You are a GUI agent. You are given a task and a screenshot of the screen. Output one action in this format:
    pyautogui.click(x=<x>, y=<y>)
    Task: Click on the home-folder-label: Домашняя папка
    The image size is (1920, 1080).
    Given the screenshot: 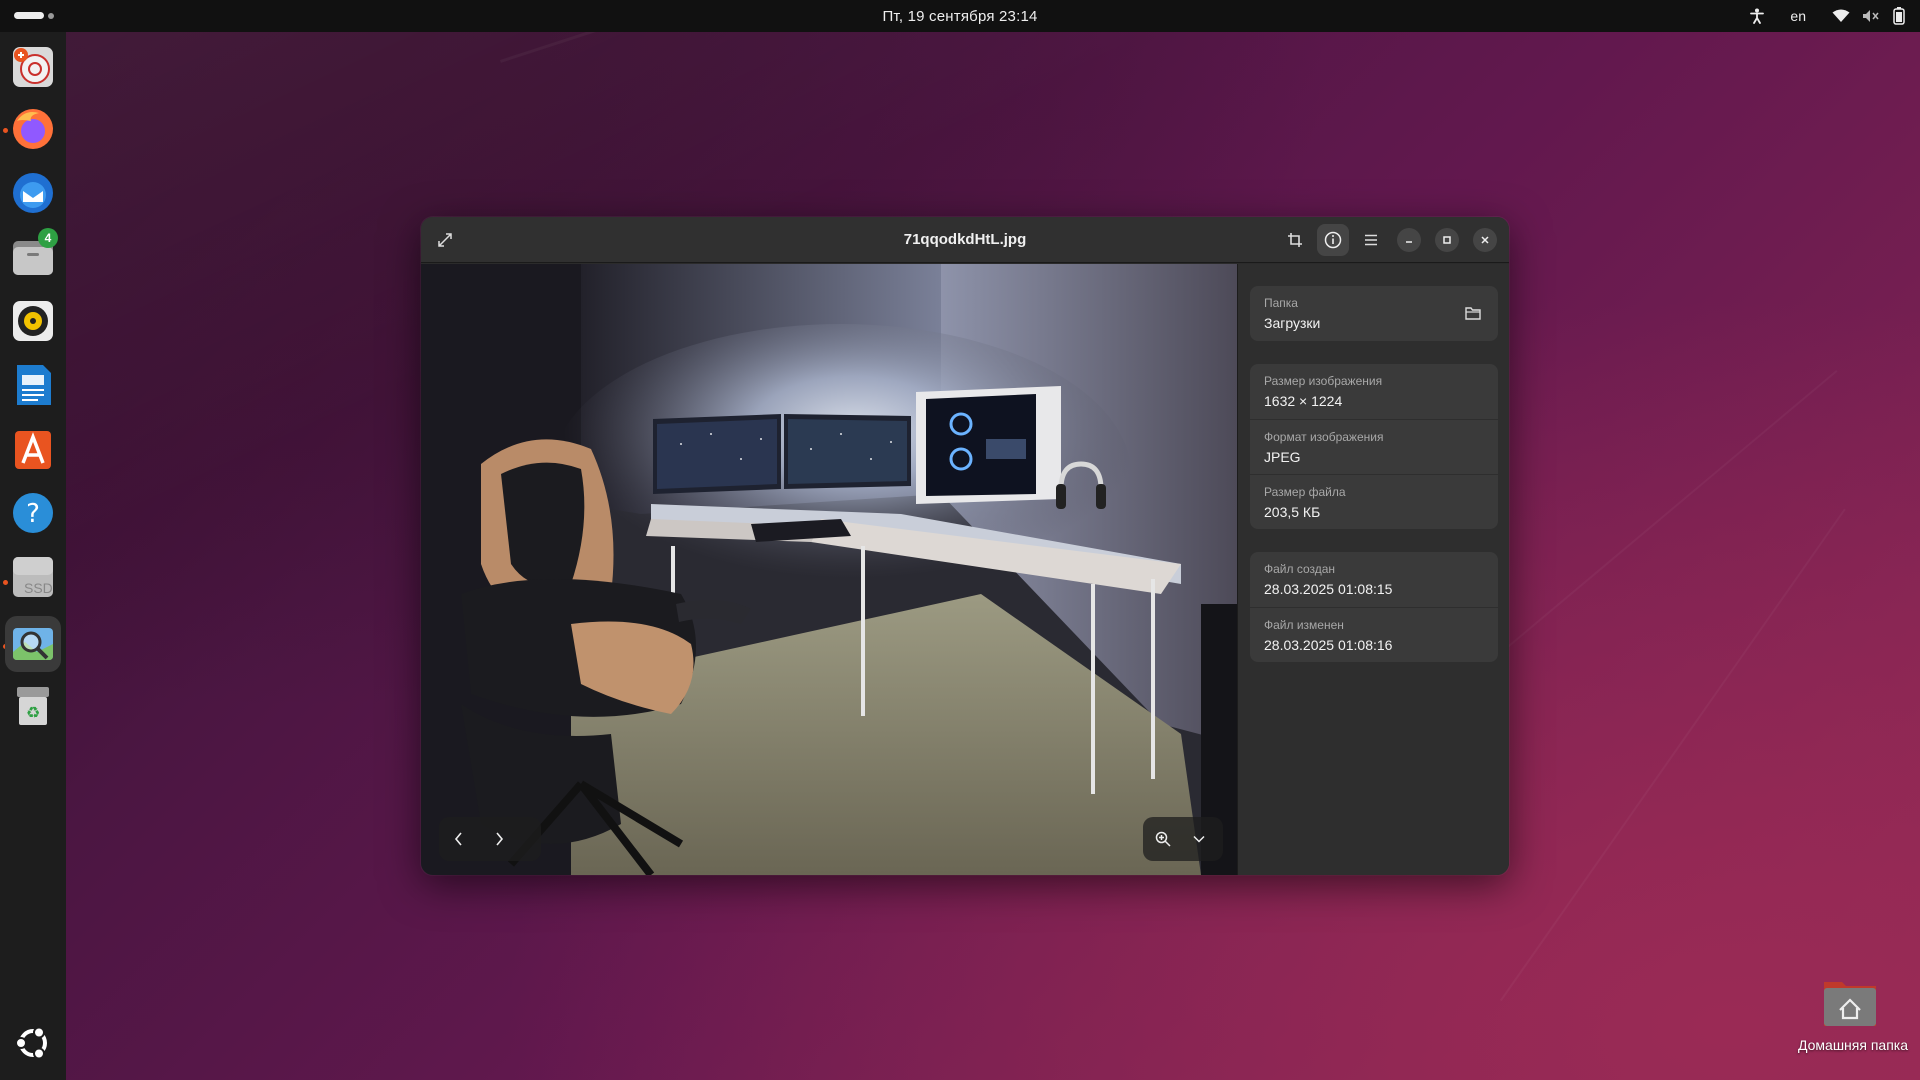 What is the action you would take?
    pyautogui.click(x=1853, y=1045)
    